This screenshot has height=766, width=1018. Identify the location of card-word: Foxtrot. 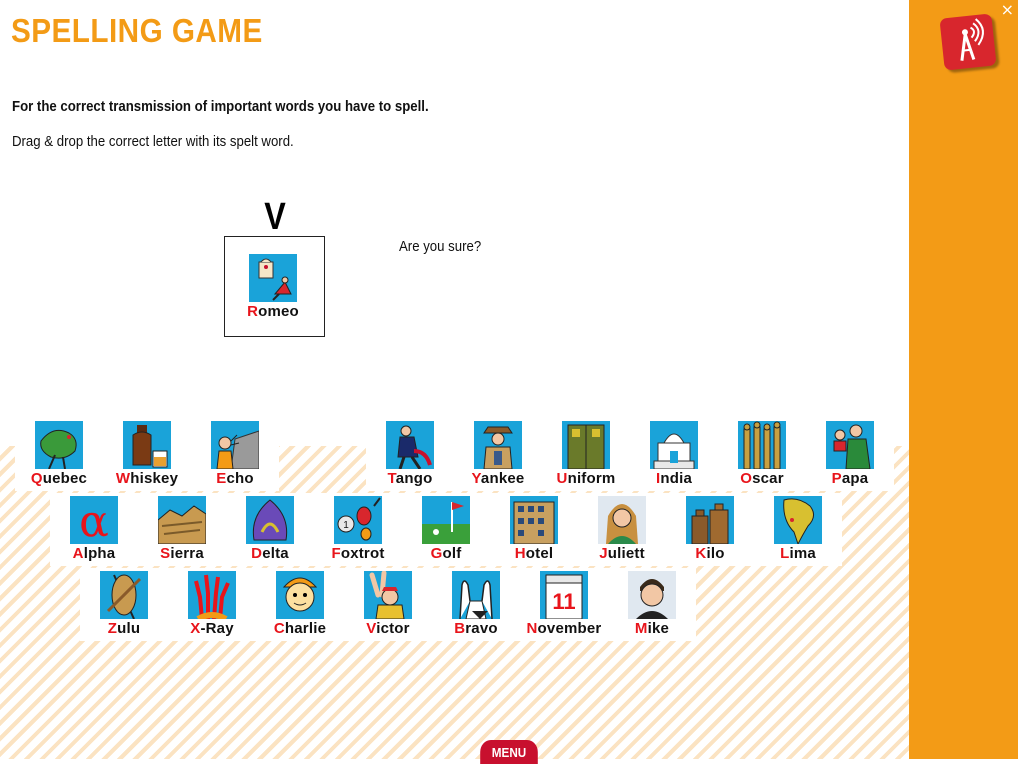
(358, 553).